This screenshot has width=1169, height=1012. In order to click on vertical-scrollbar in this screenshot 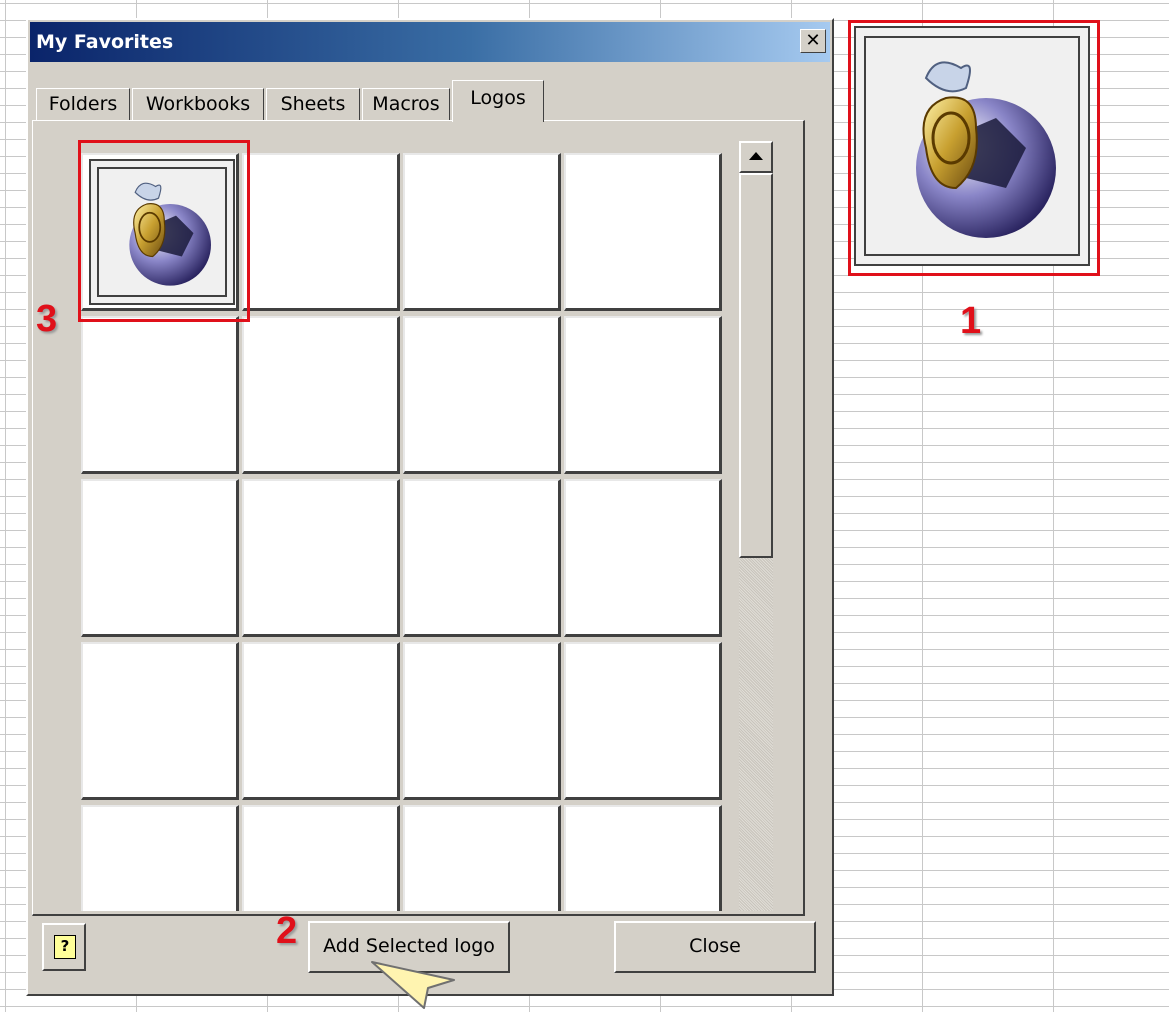, I will do `click(756, 526)`.